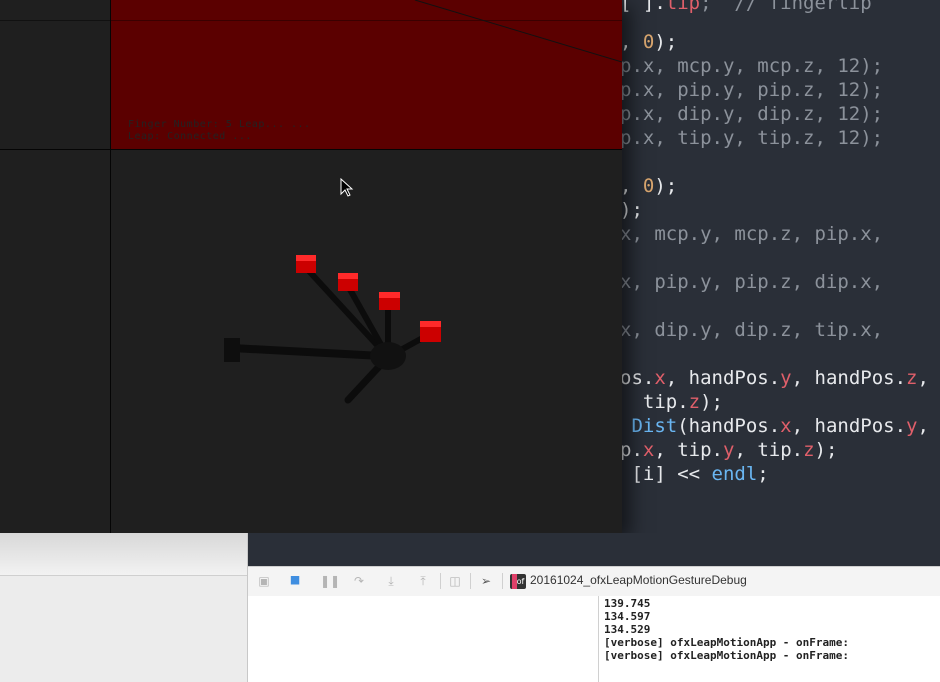 This screenshot has height=682, width=940. I want to click on code-line: p.x, dip.y, dip.z, 12);, so click(751, 114).